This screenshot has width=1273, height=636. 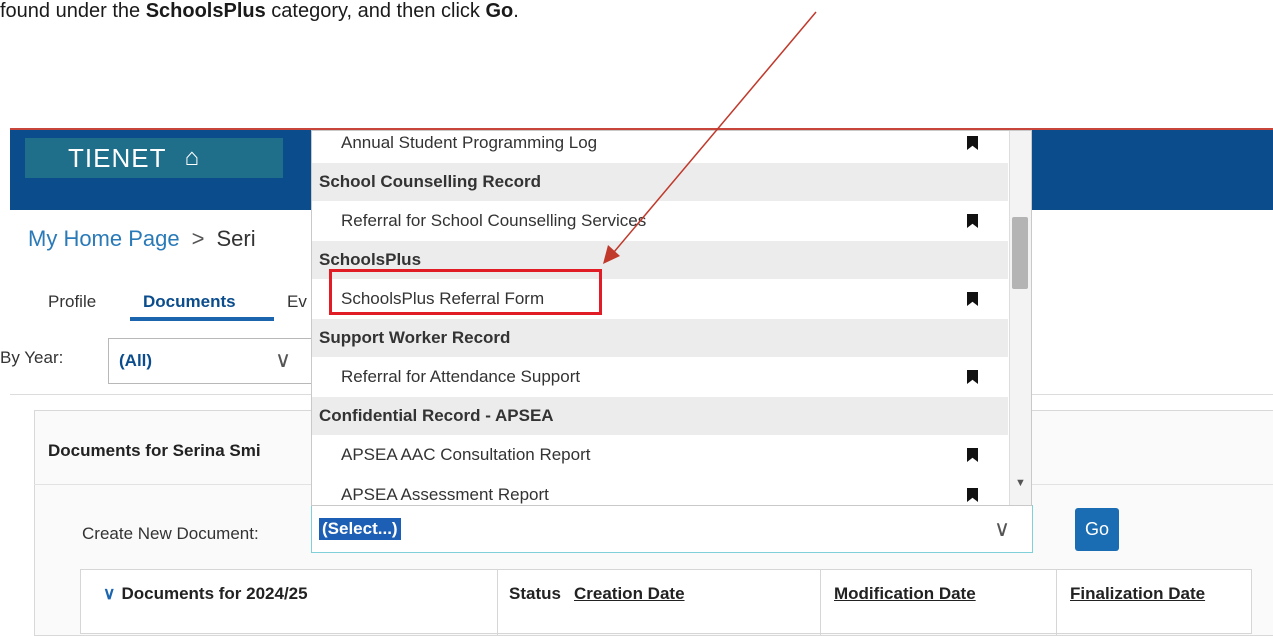 I want to click on annotation-arrow, so click(x=710, y=137).